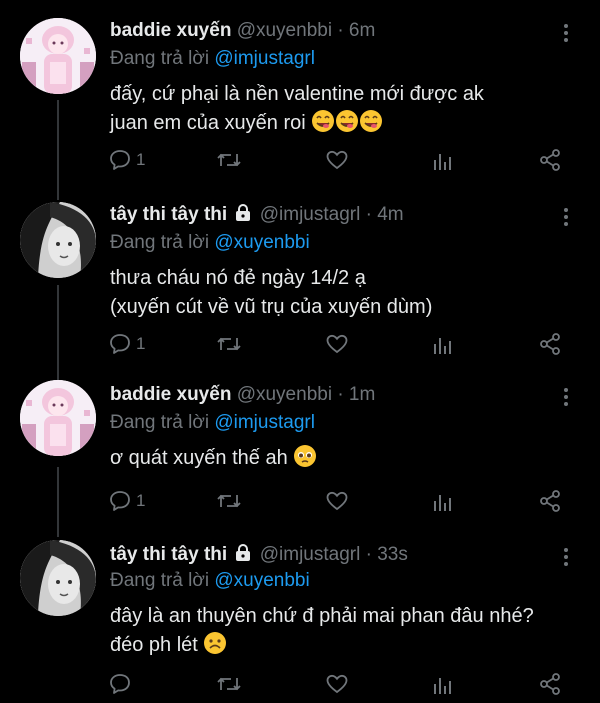 The image size is (600, 703). I want to click on timestamp: · 1m, so click(356, 394).